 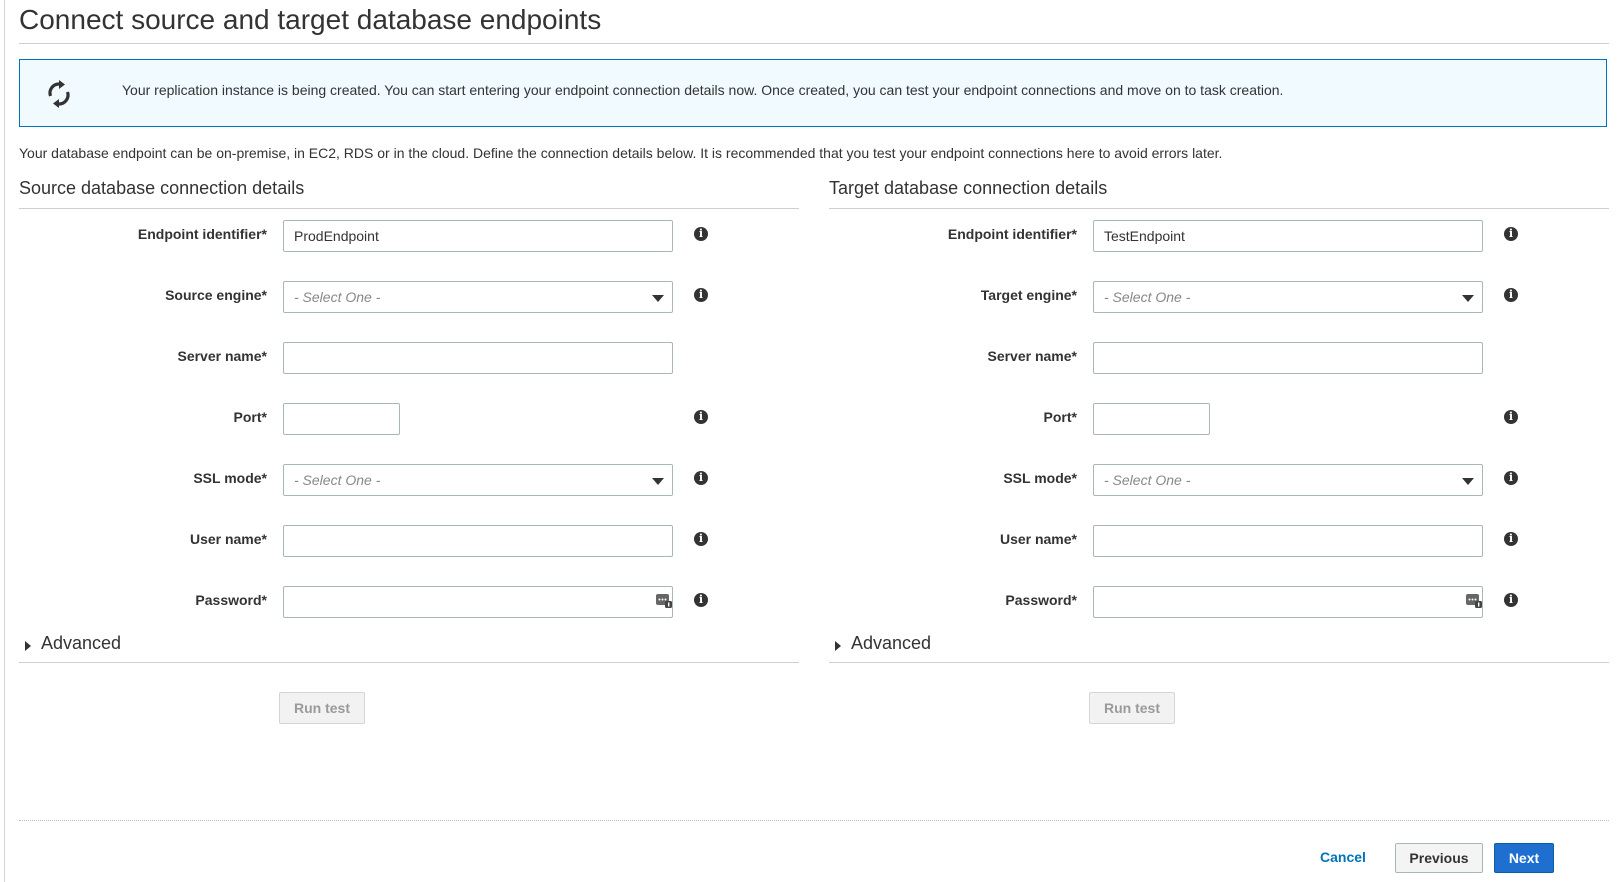 I want to click on source-advanced-toggle: Advanced, so click(x=409, y=648).